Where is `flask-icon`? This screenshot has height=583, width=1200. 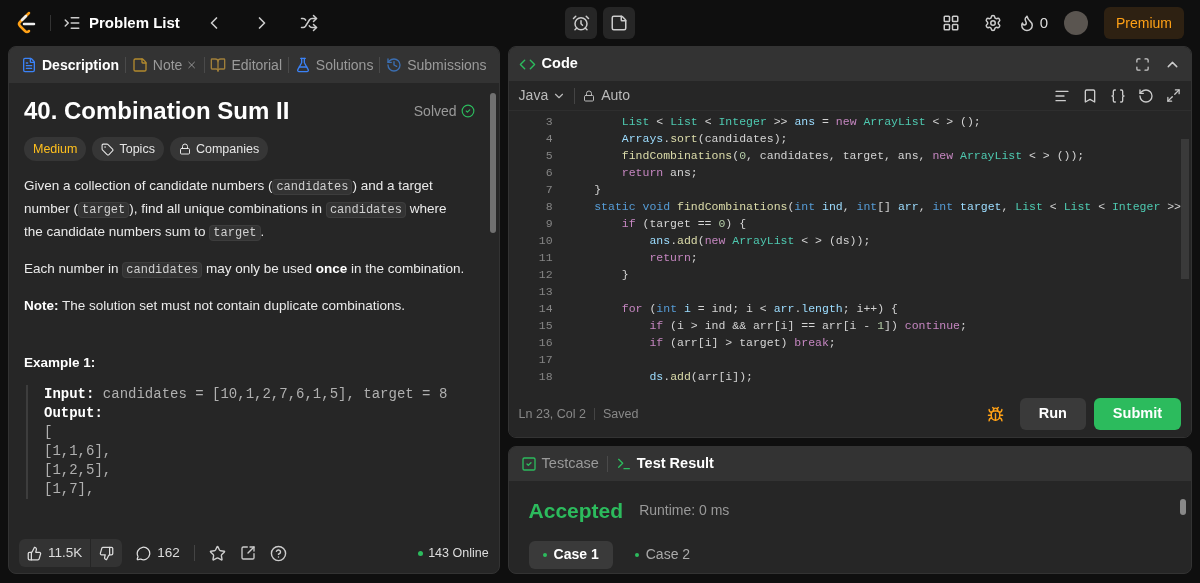
flask-icon is located at coordinates (302, 65).